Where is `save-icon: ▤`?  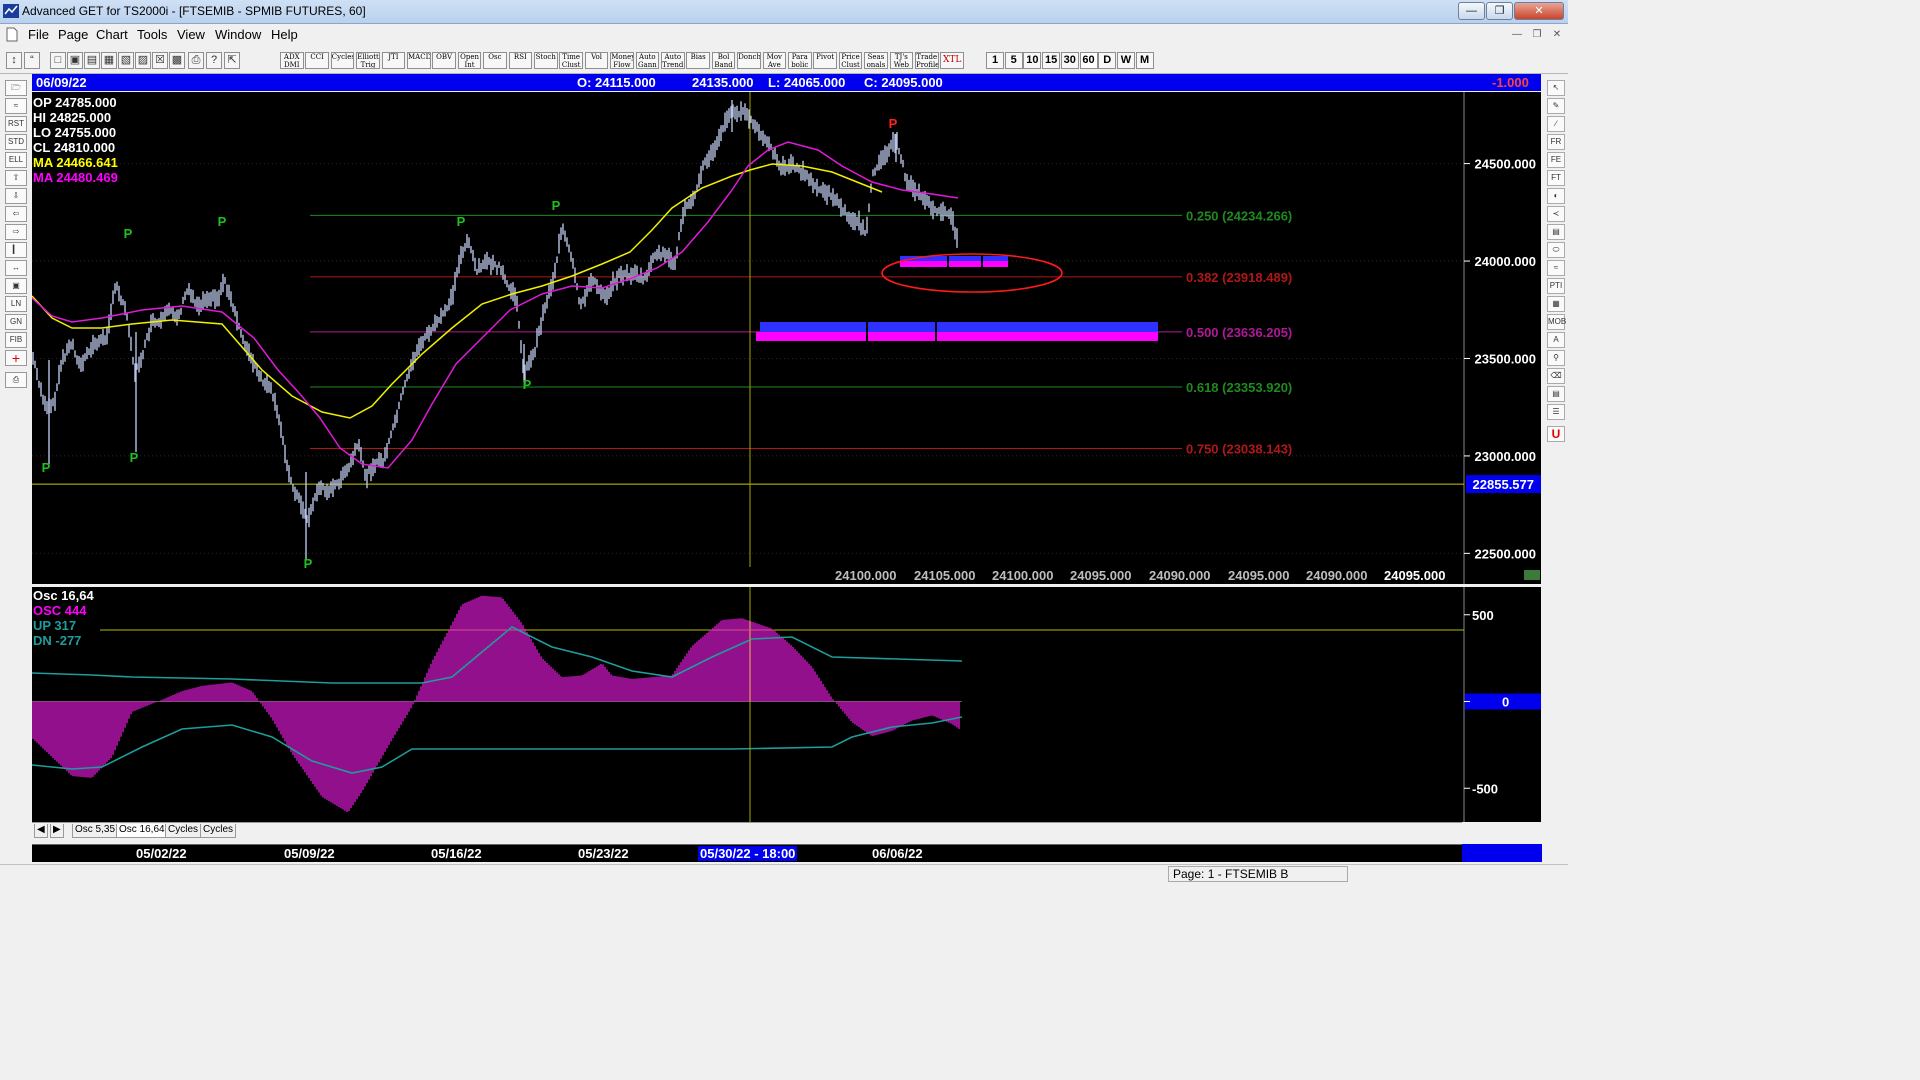
save-icon: ▤ is located at coordinates (92, 60).